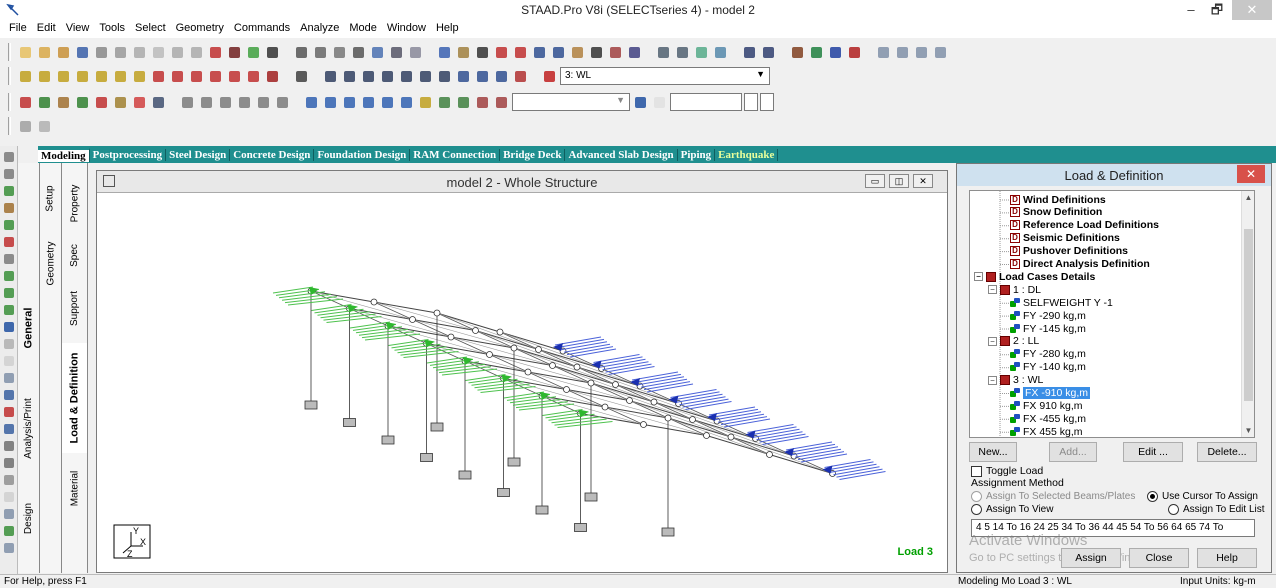 The height and width of the screenshot is (588, 1276). What do you see at coordinates (444, 52) in the screenshot?
I see `window-icon` at bounding box center [444, 52].